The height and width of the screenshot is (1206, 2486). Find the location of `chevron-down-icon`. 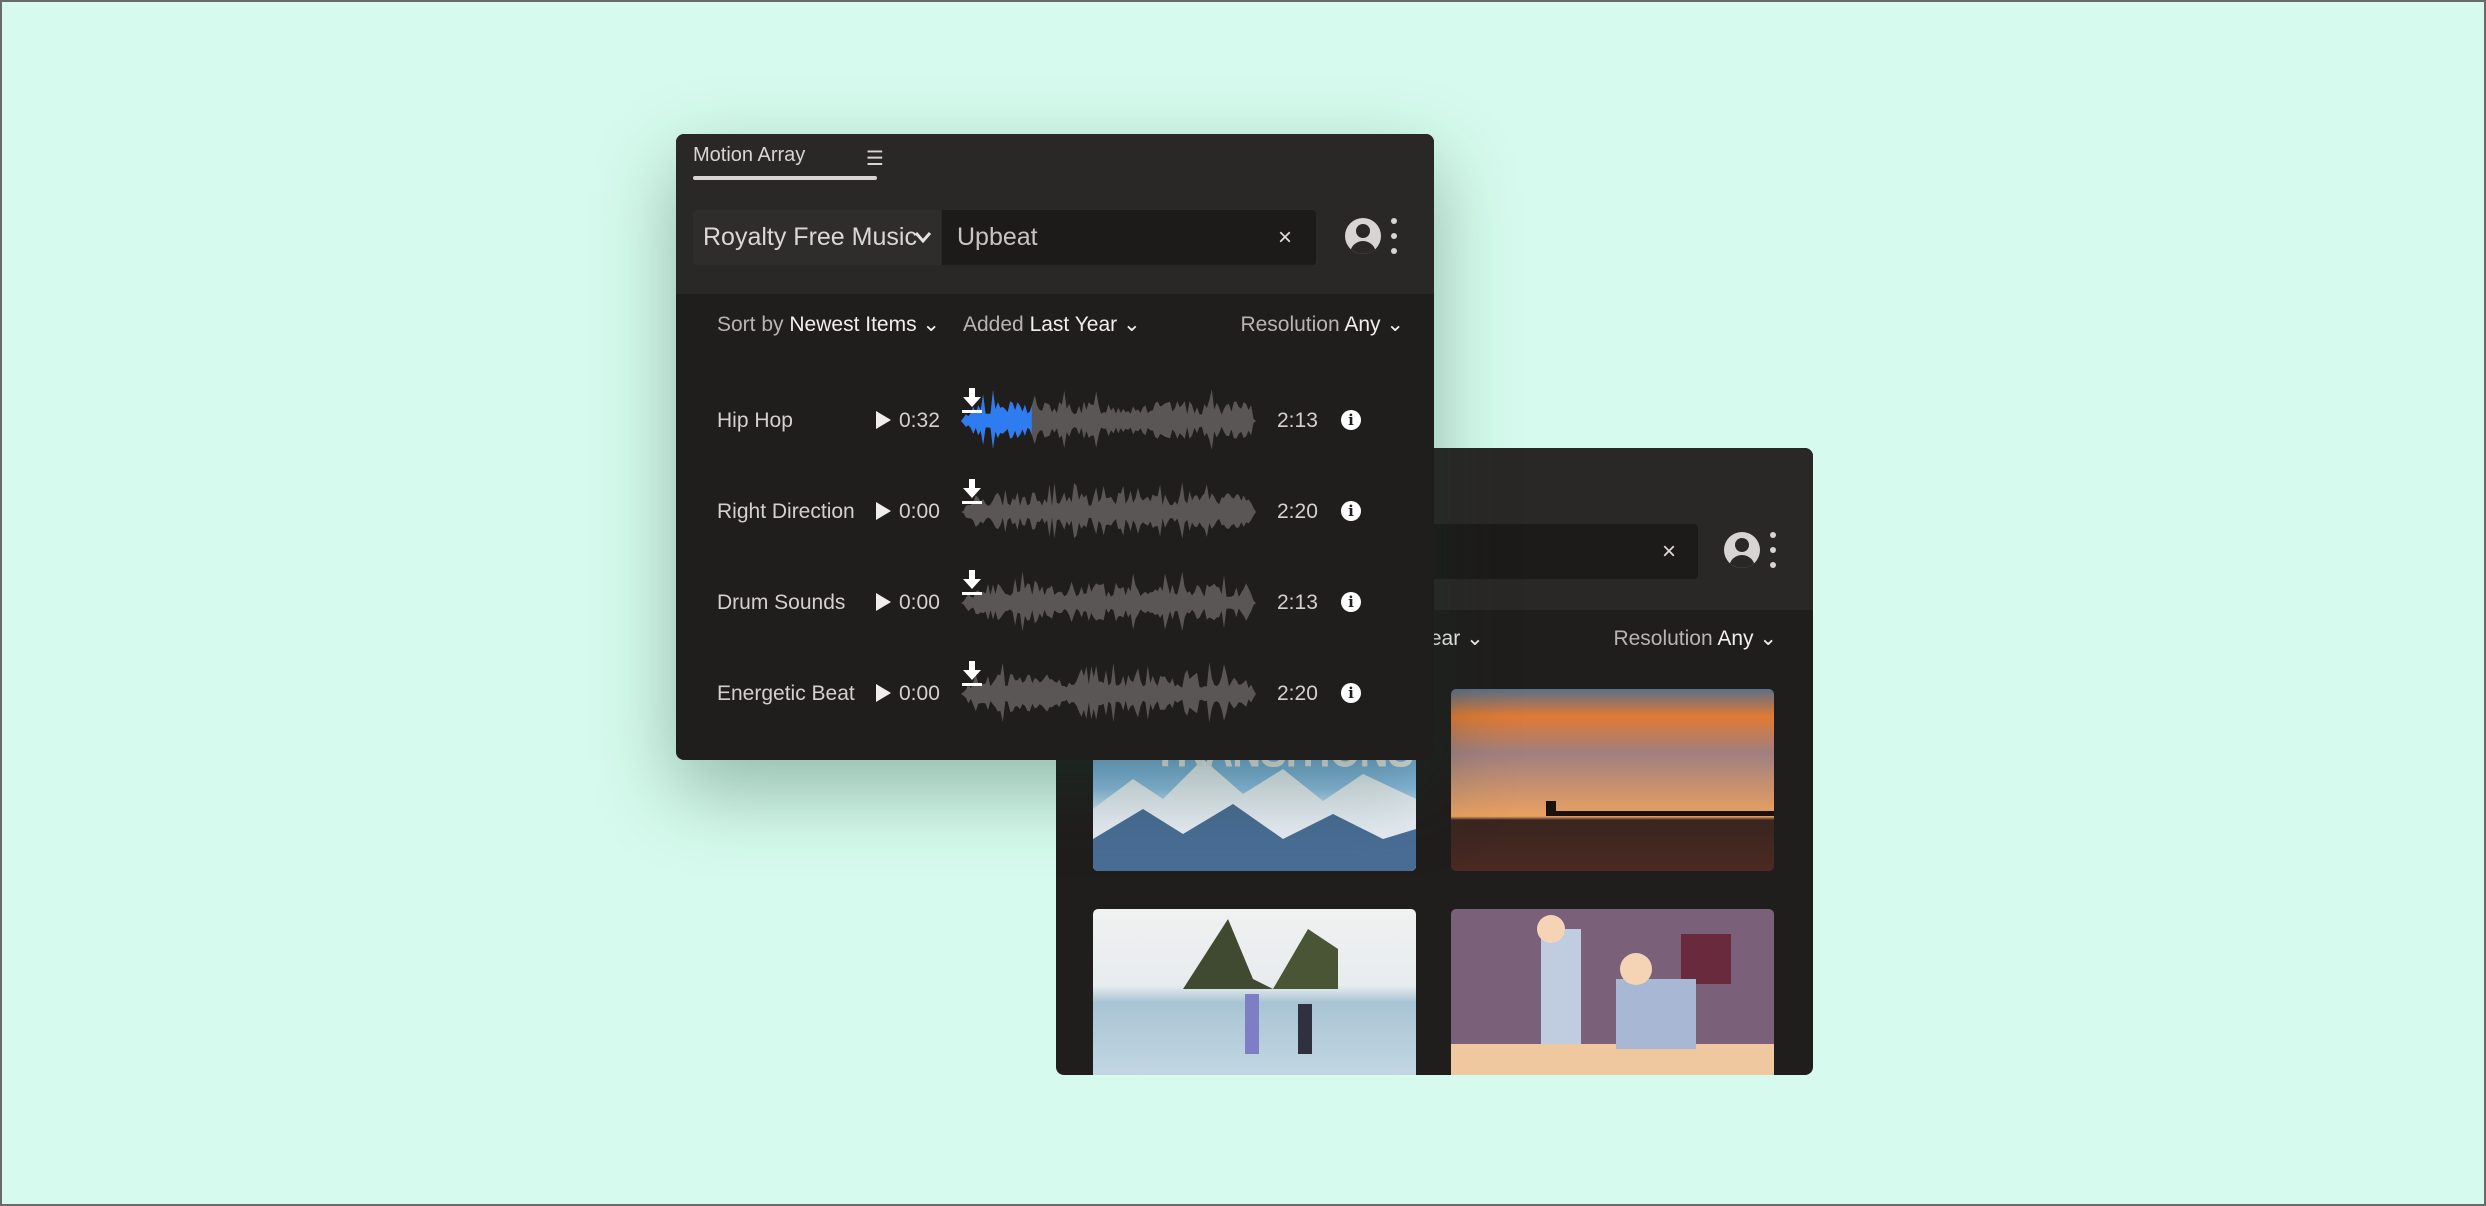

chevron-down-icon is located at coordinates (923, 238).